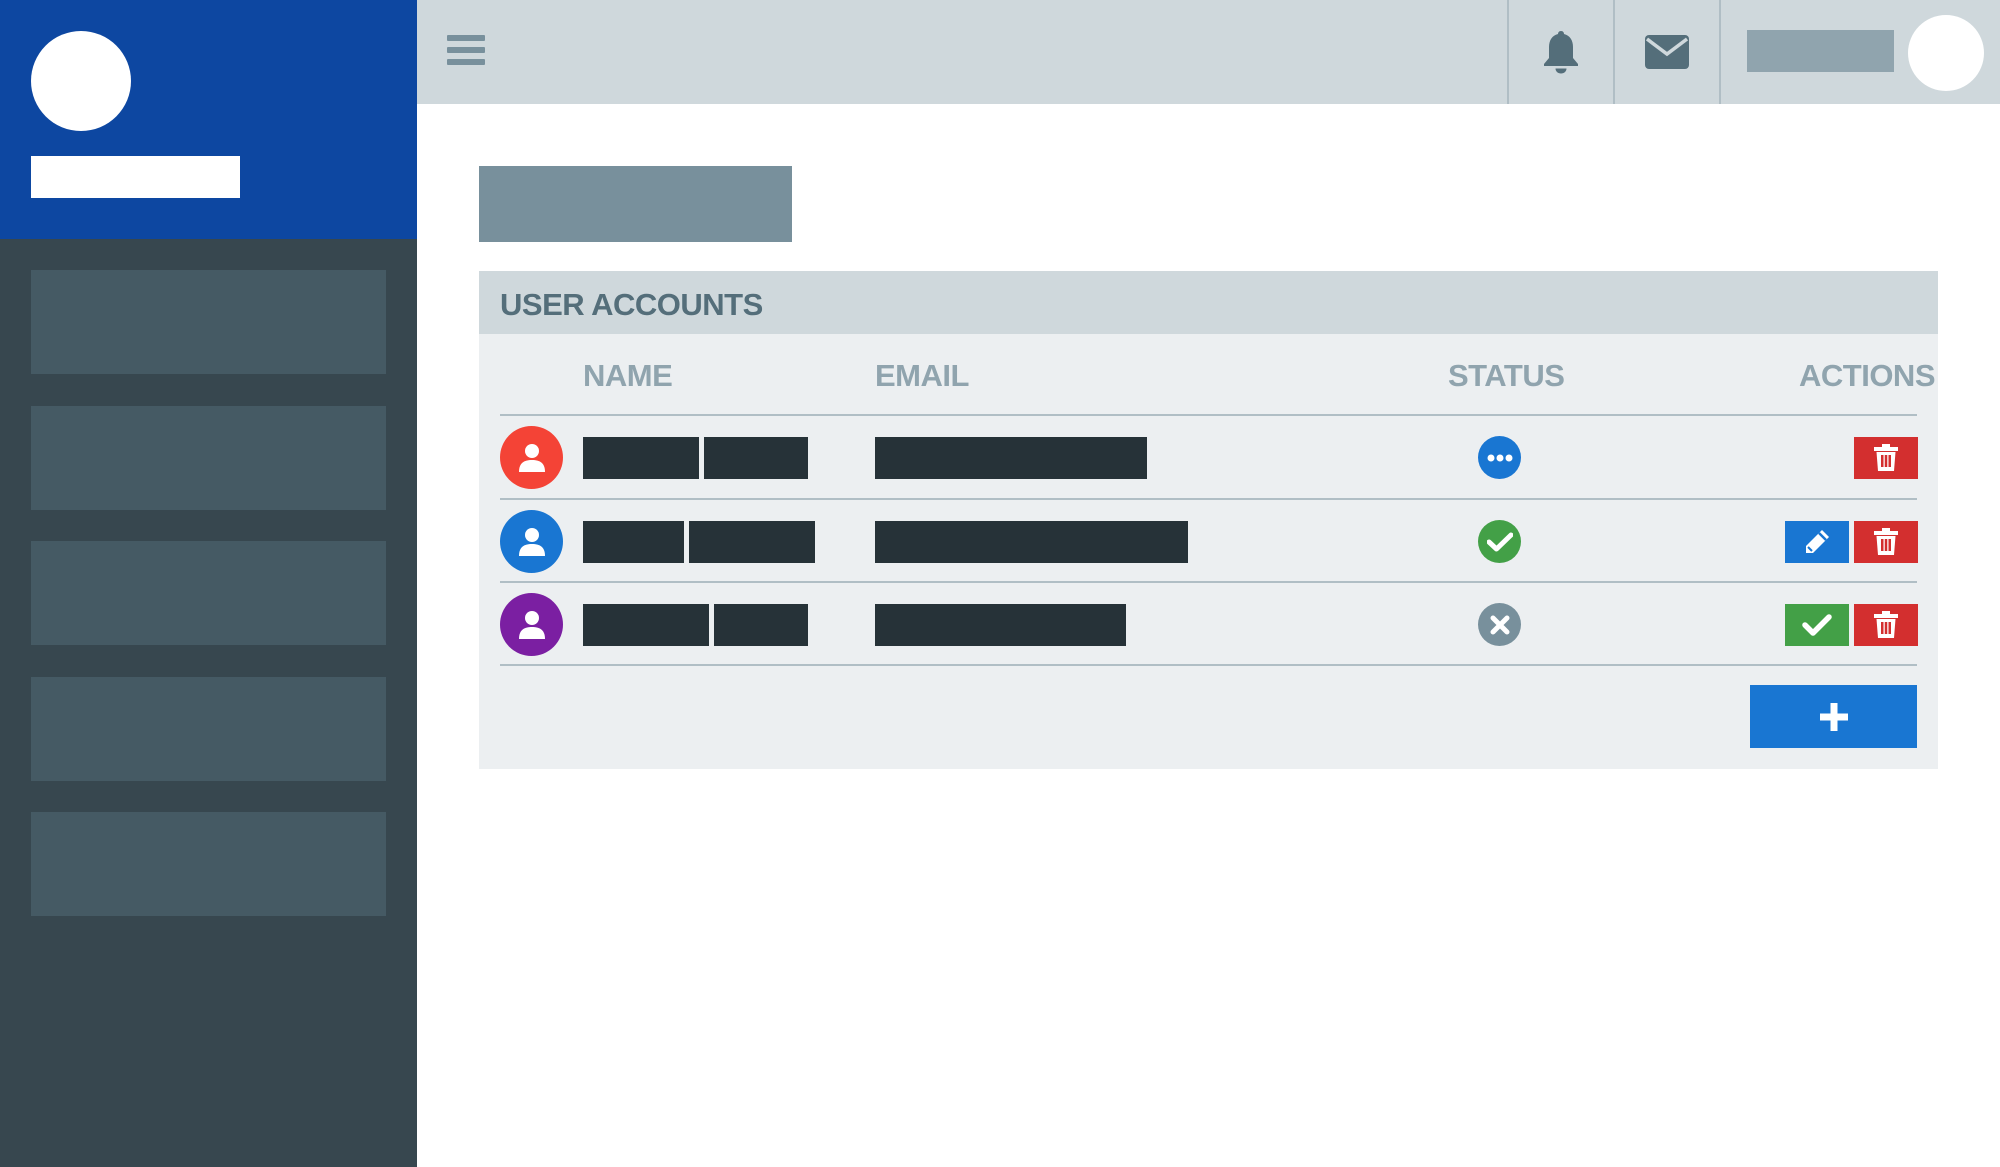  I want to click on add-user-button, so click(1833, 716).